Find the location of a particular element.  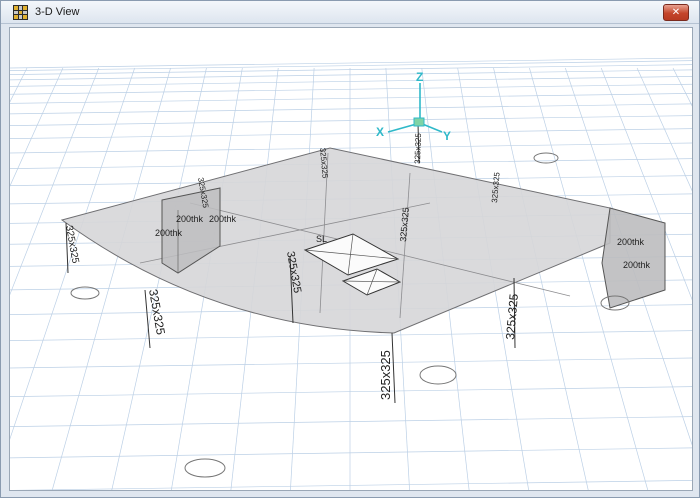

wall-label-left-2: 200thk is located at coordinates (223, 219).